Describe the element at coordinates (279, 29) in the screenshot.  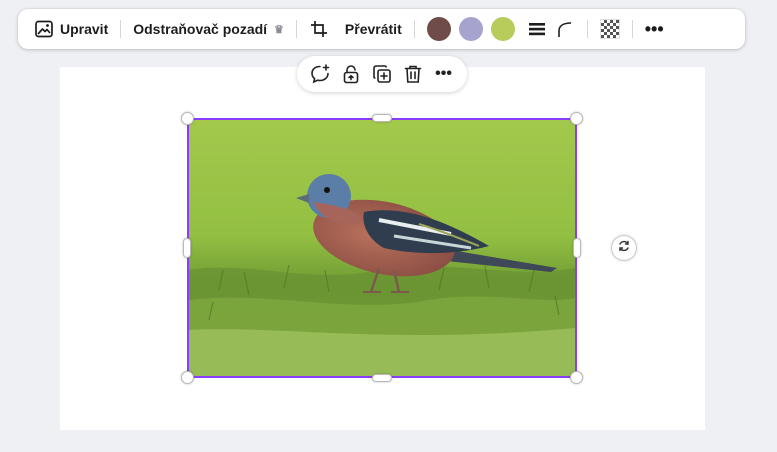
I see `crown-icon: ♛` at that location.